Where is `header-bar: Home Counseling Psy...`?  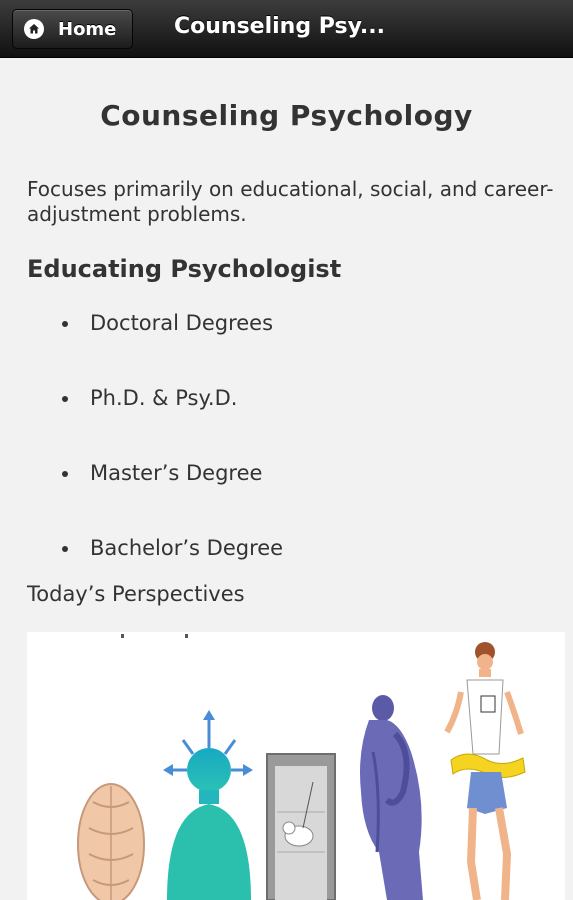 header-bar: Home Counseling Psy... is located at coordinates (286, 29).